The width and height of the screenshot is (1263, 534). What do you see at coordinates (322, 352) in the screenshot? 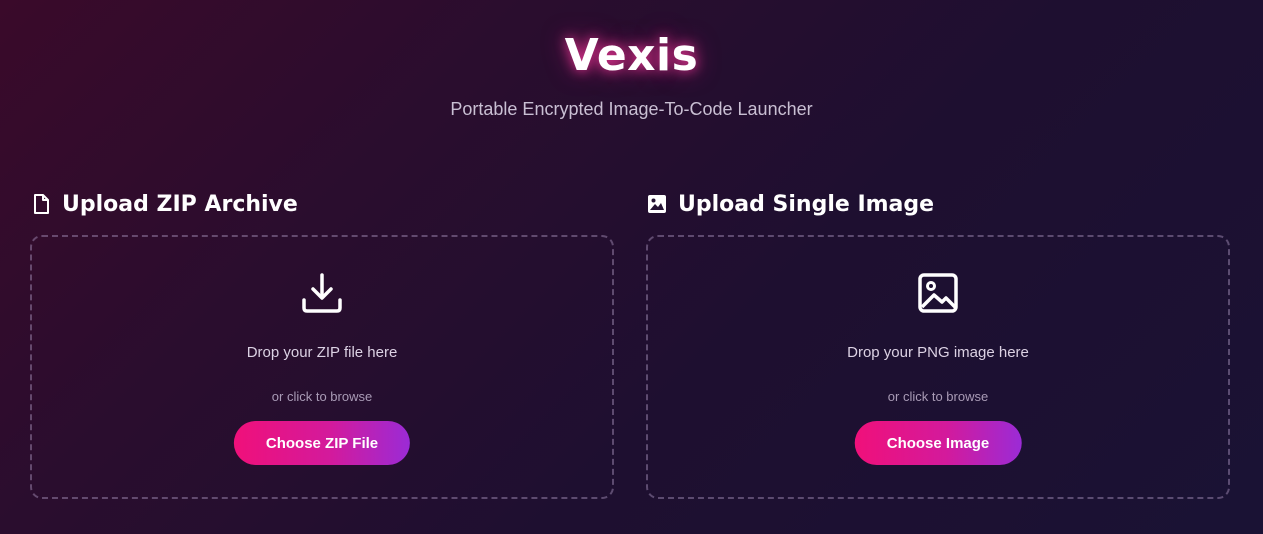
I see `zip-drop-text: Drop your ZIP file here` at bounding box center [322, 352].